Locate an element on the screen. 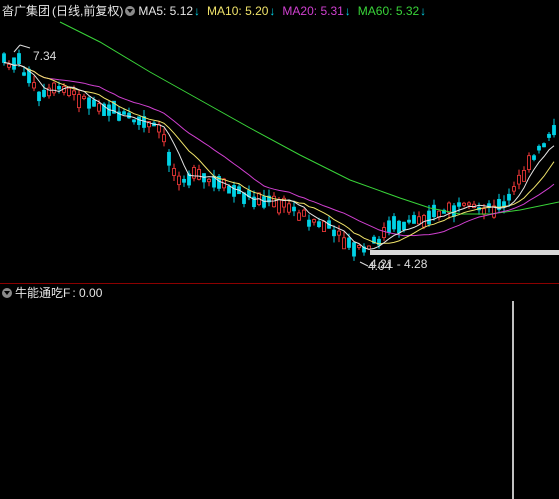 This screenshot has height=499, width=559. indicator-legend: 牛能通吃F : 0.00 is located at coordinates (51, 293).